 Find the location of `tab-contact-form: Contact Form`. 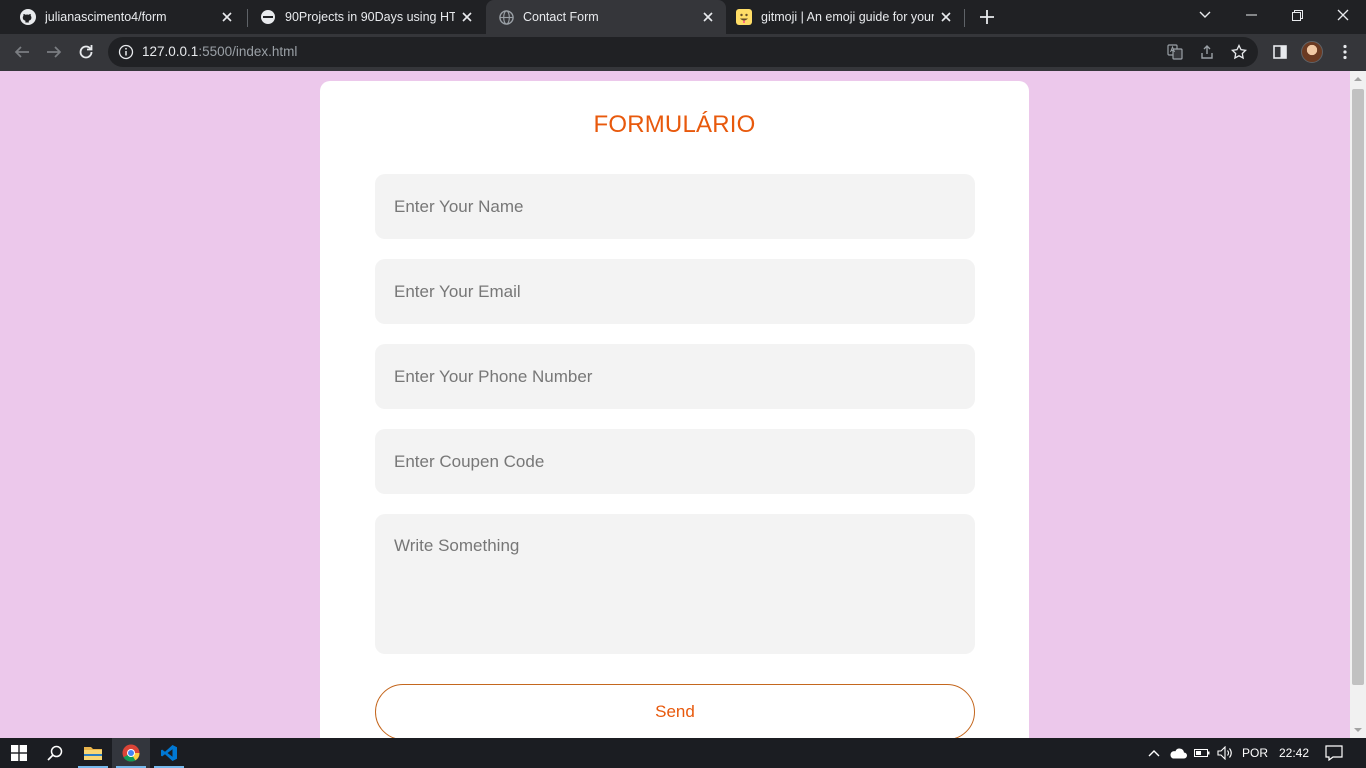

tab-contact-form: Contact Form is located at coordinates (606, 17).